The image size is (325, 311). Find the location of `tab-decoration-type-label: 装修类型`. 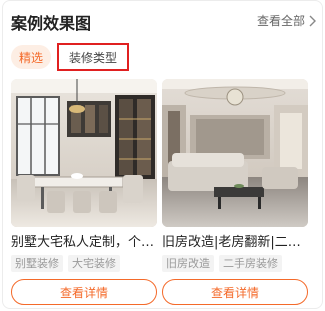

tab-decoration-type-label: 装修类型 is located at coordinates (92, 57).